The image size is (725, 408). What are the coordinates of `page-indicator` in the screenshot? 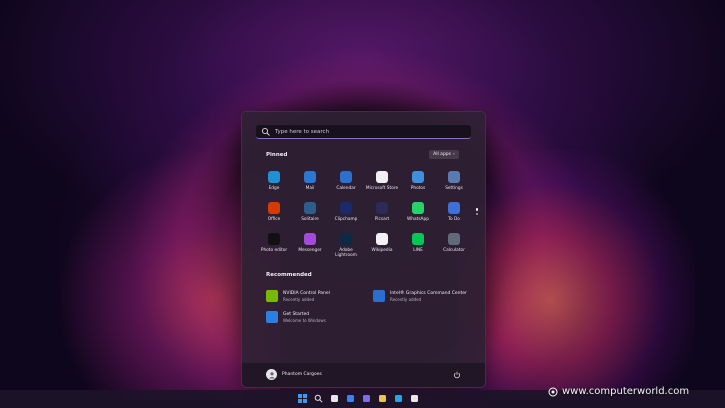 It's located at (477, 211).